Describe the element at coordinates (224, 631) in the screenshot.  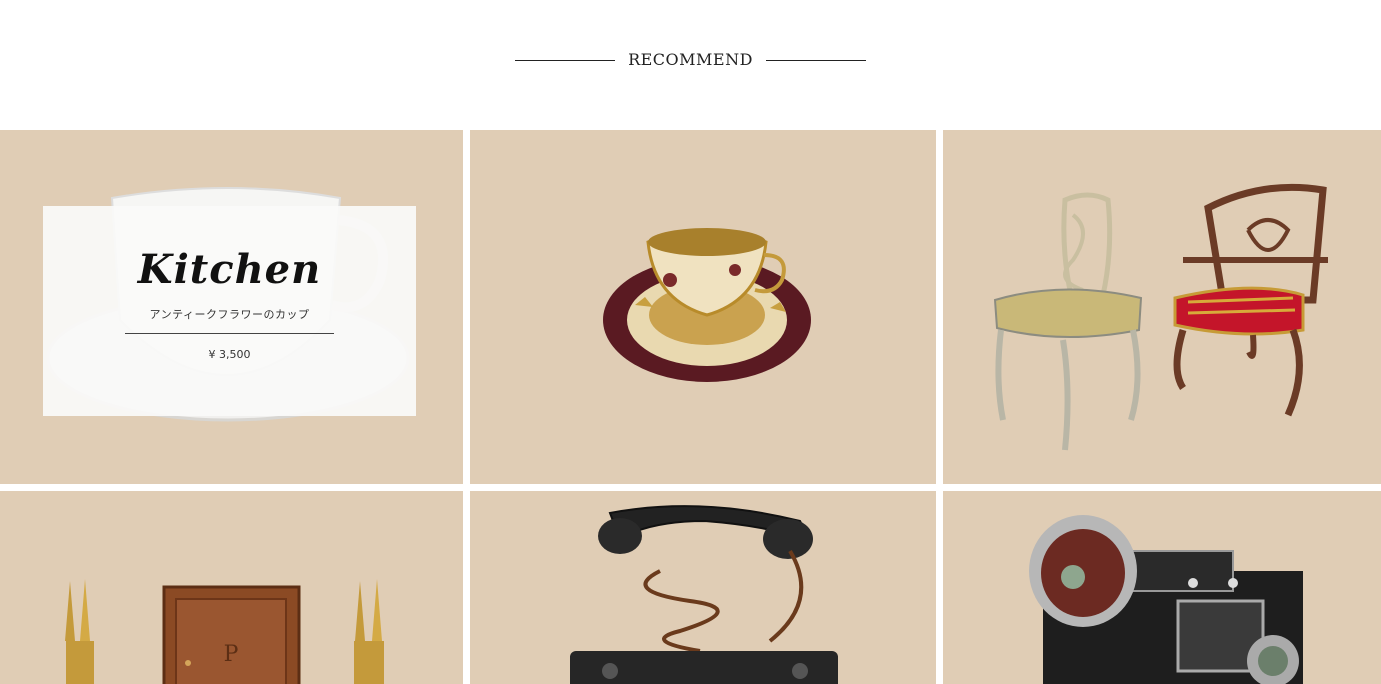
I see `wooden-cabinet-candlesticks-image: P` at that location.